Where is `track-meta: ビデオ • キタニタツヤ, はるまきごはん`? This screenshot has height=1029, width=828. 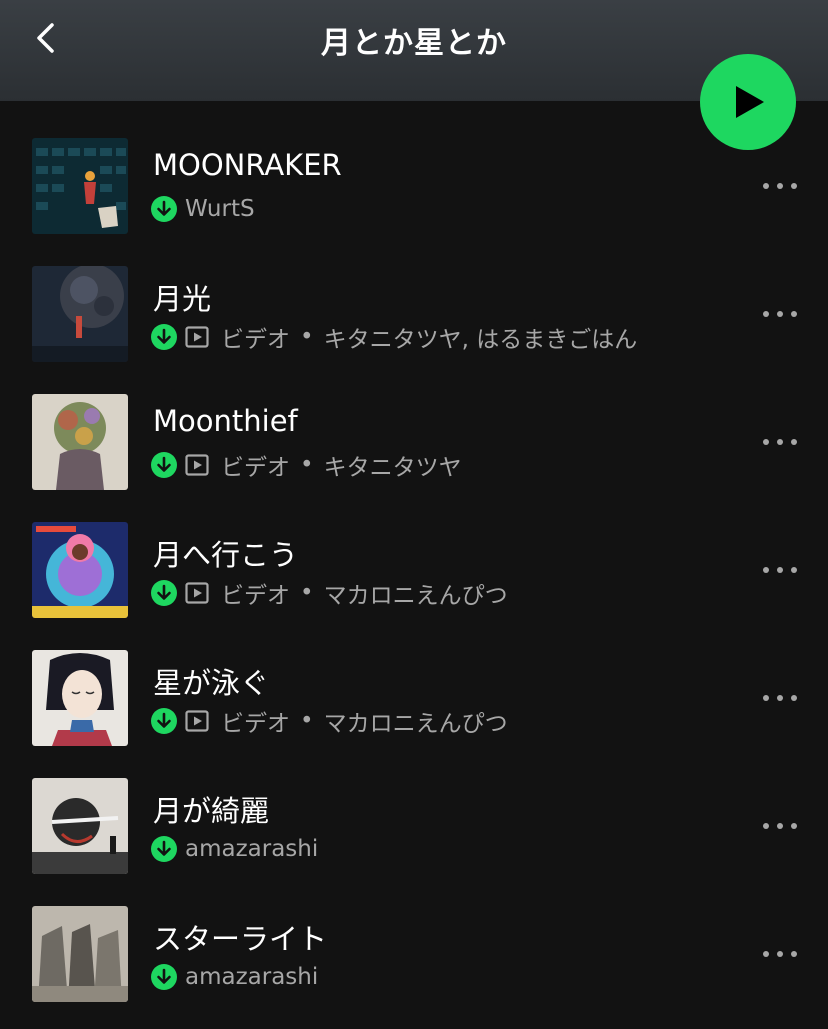 track-meta: ビデオ • キタニタツヤ, はるまきごはん is located at coordinates (394, 338).